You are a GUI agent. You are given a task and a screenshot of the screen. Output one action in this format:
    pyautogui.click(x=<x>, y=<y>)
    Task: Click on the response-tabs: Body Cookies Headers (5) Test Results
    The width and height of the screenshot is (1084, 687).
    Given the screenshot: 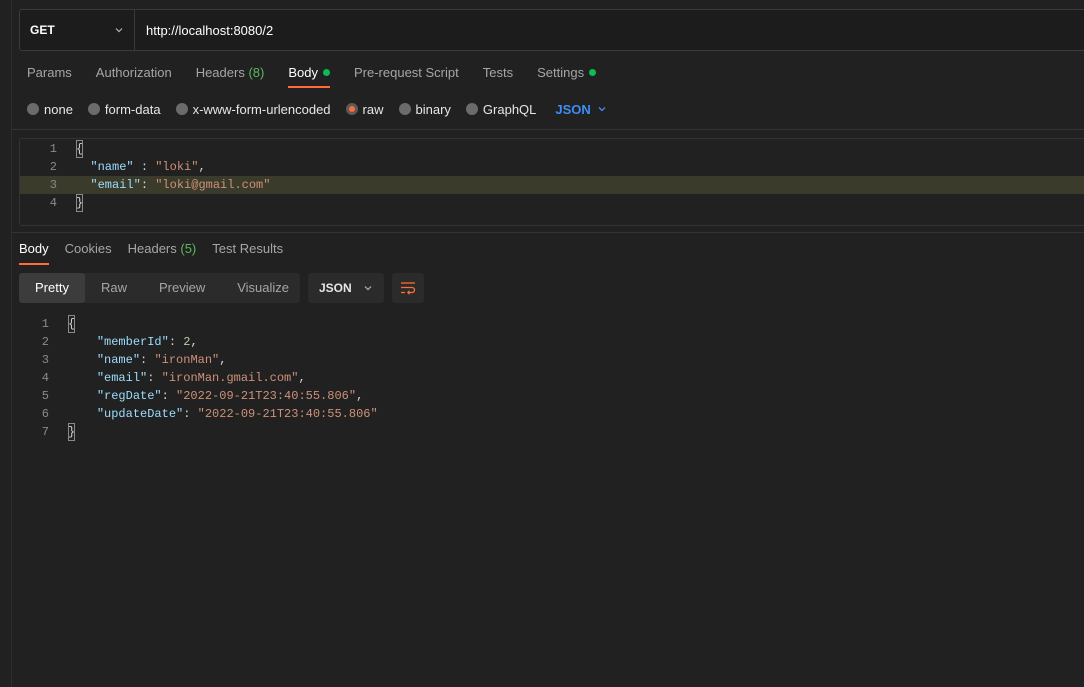 What is the action you would take?
    pyautogui.click(x=159, y=252)
    